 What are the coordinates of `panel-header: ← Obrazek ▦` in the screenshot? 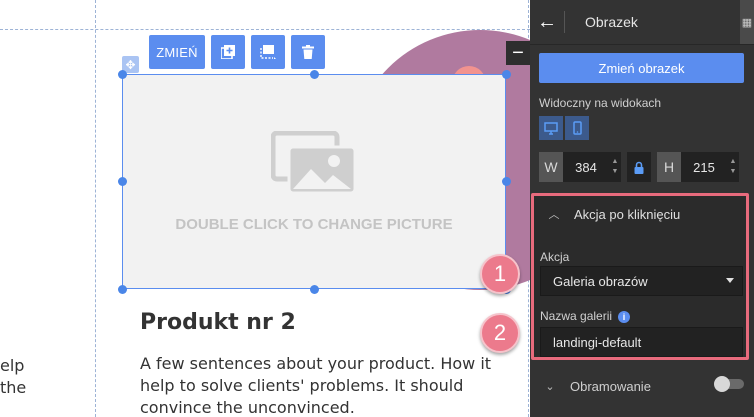 It's located at (642, 22).